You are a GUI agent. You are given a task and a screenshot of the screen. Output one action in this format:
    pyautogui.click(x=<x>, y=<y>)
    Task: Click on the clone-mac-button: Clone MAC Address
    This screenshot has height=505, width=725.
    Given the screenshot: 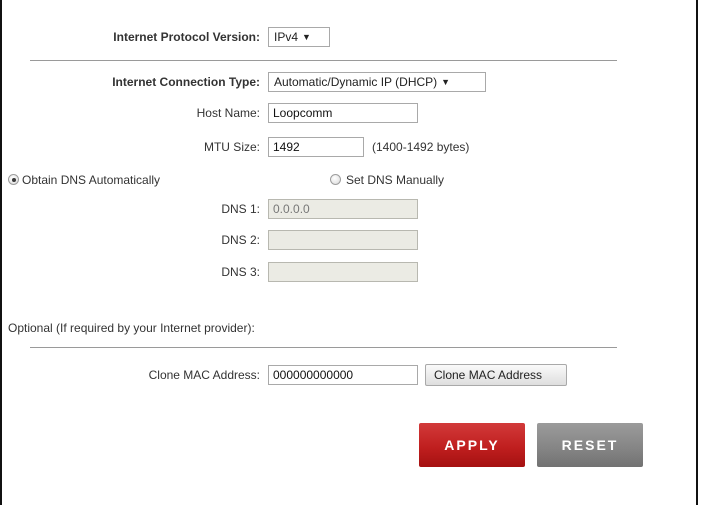 What is the action you would take?
    pyautogui.click(x=496, y=375)
    